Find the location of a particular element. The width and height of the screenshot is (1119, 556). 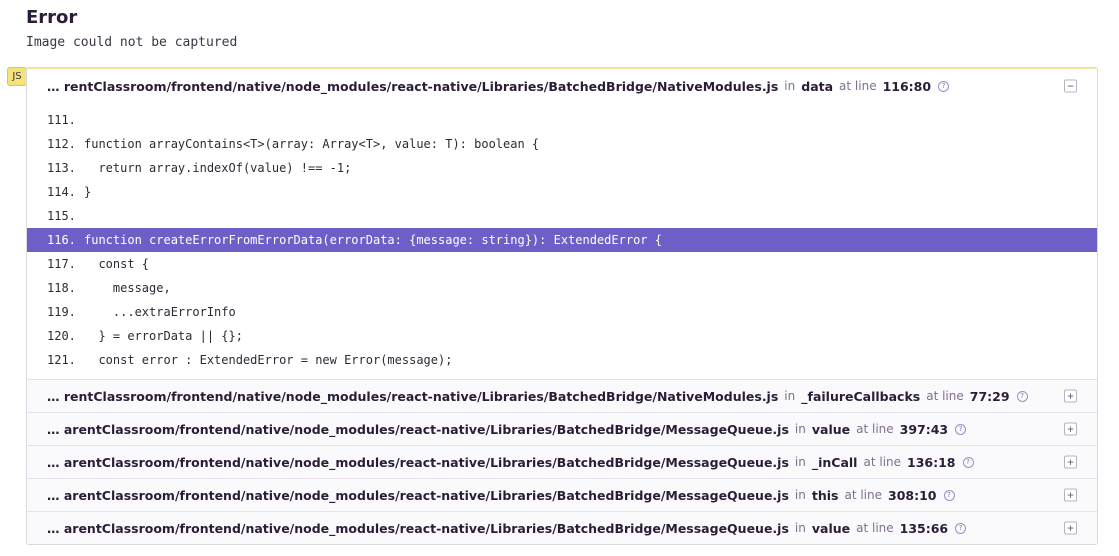

code-line: 111. is located at coordinates (562, 120).